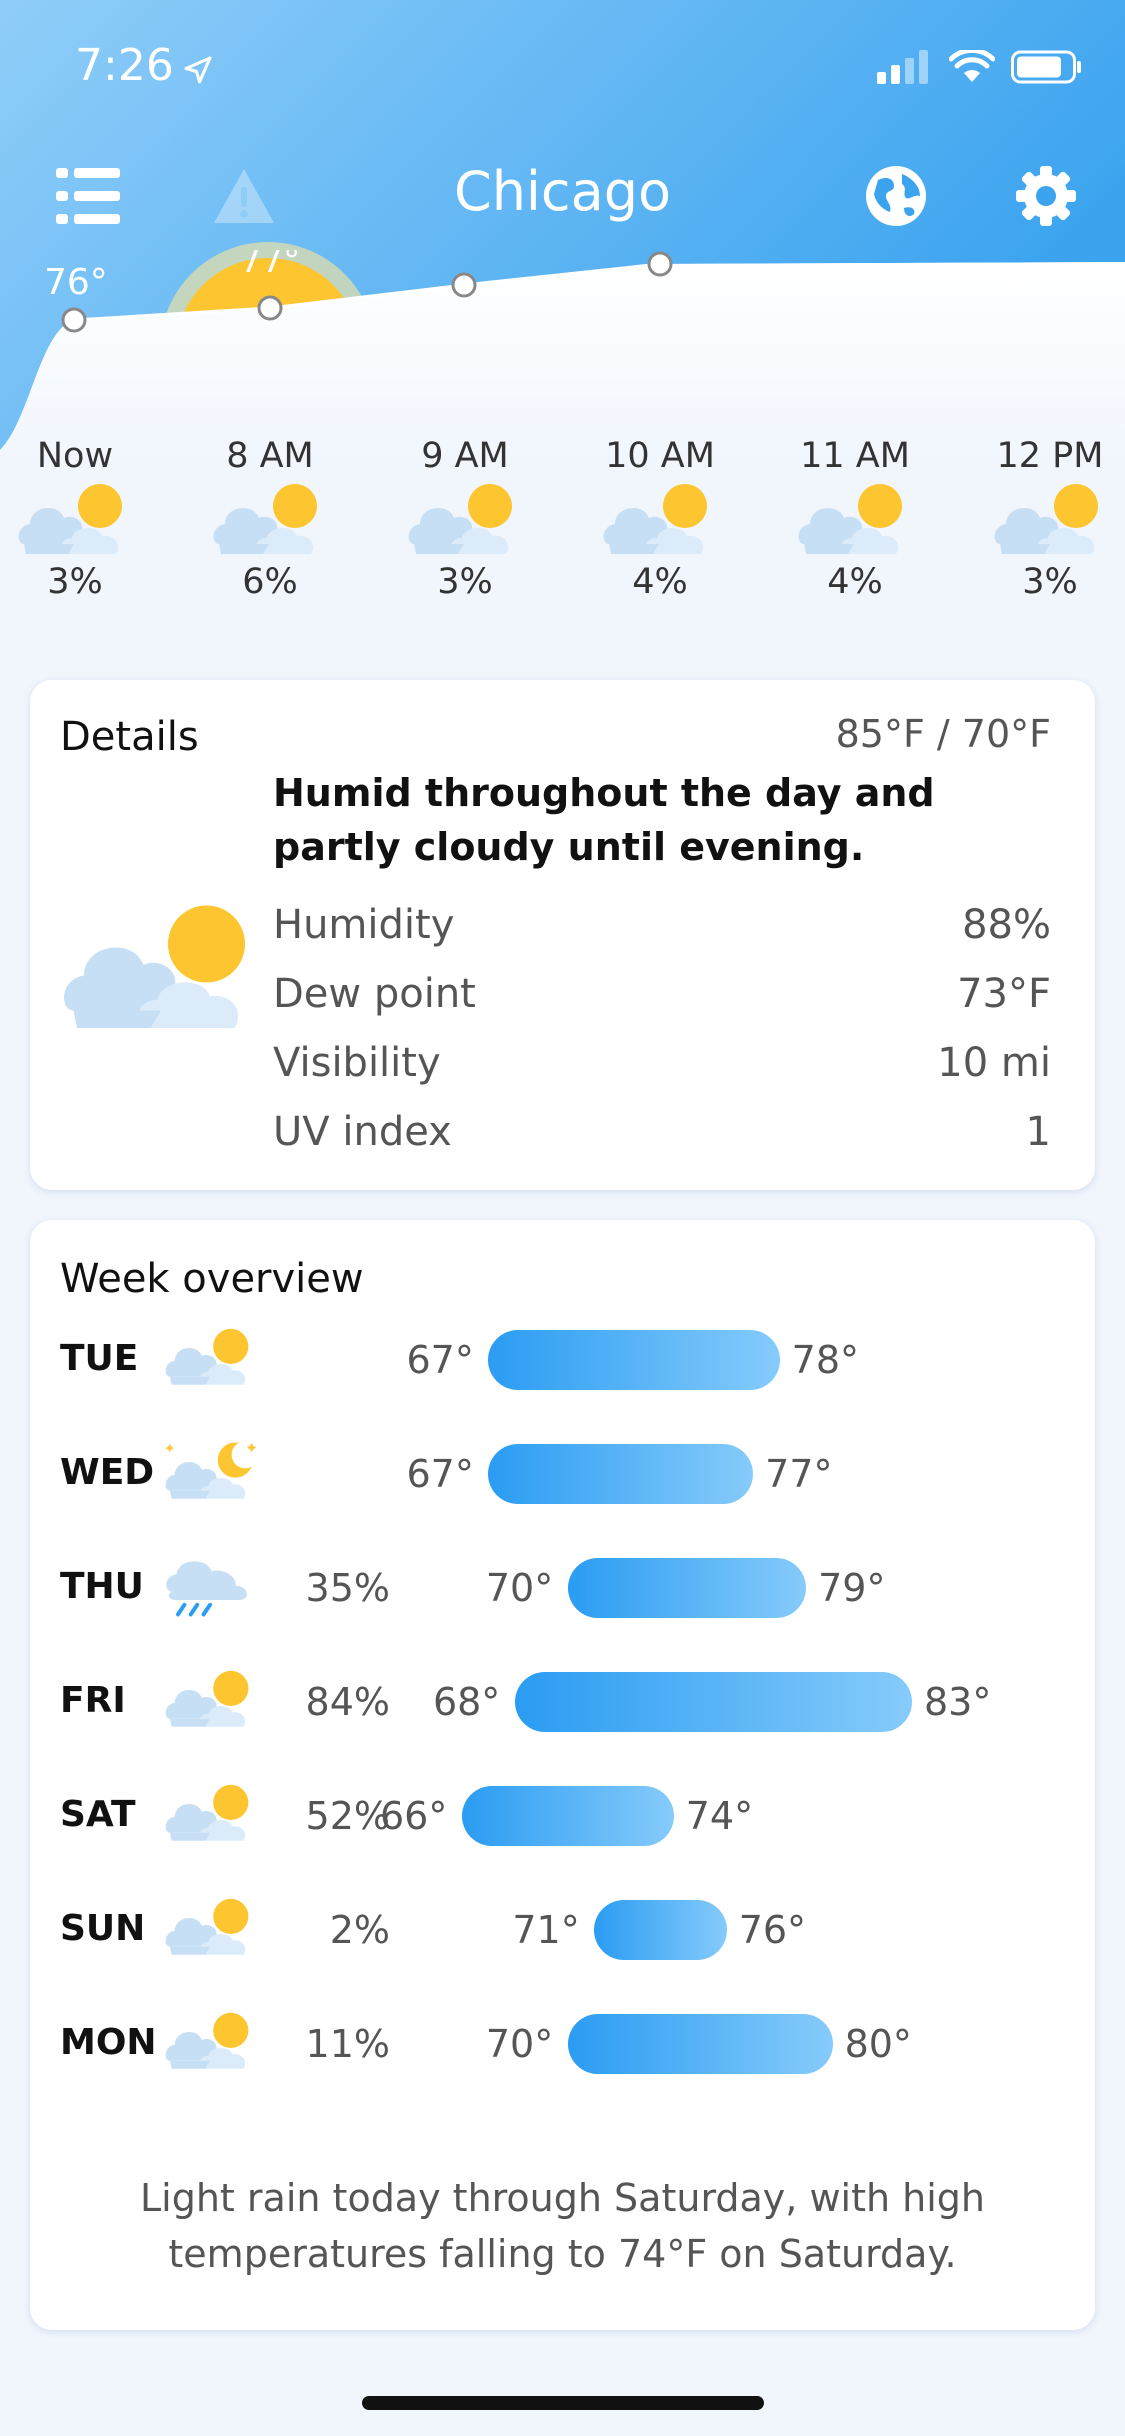 This screenshot has height=2436, width=1125. I want to click on day-precip: 52%, so click(347, 1816).